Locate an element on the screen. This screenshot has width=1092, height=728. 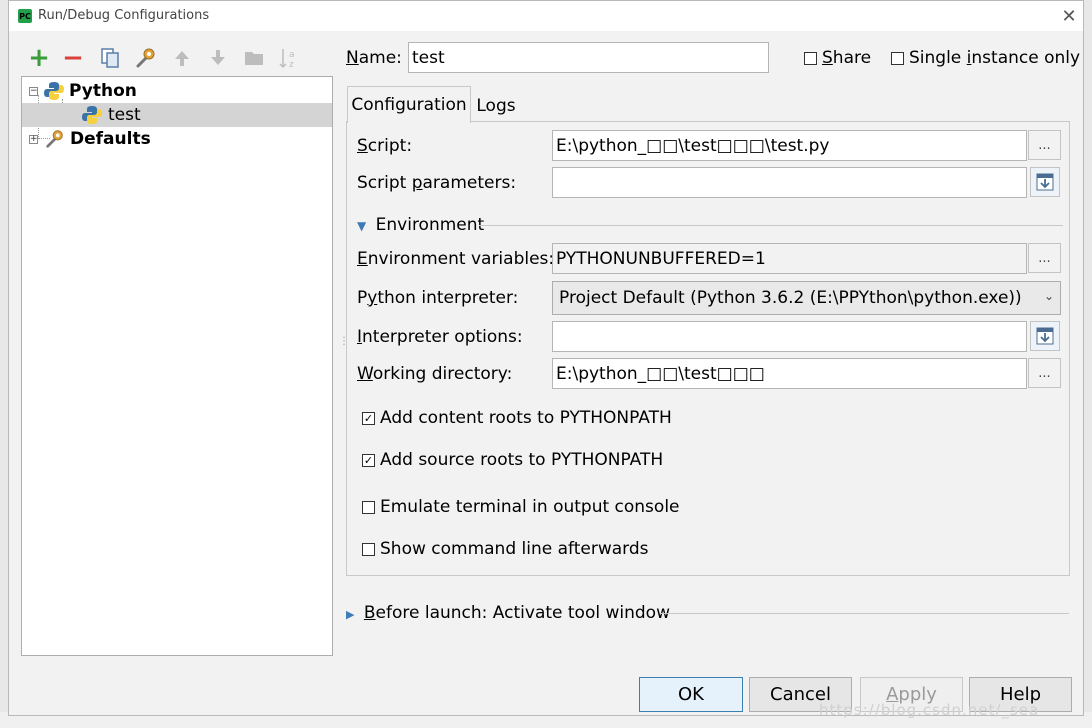
collapse-icon: − is located at coordinates (33, 91).